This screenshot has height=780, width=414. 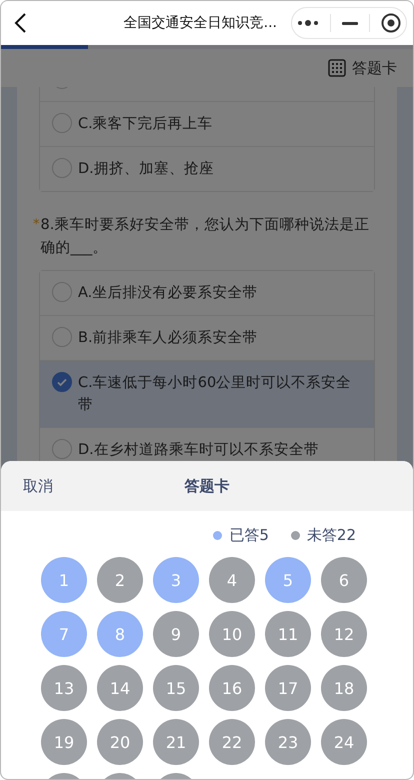 What do you see at coordinates (249, 535) in the screenshot?
I see `legend-label: 已答5` at bounding box center [249, 535].